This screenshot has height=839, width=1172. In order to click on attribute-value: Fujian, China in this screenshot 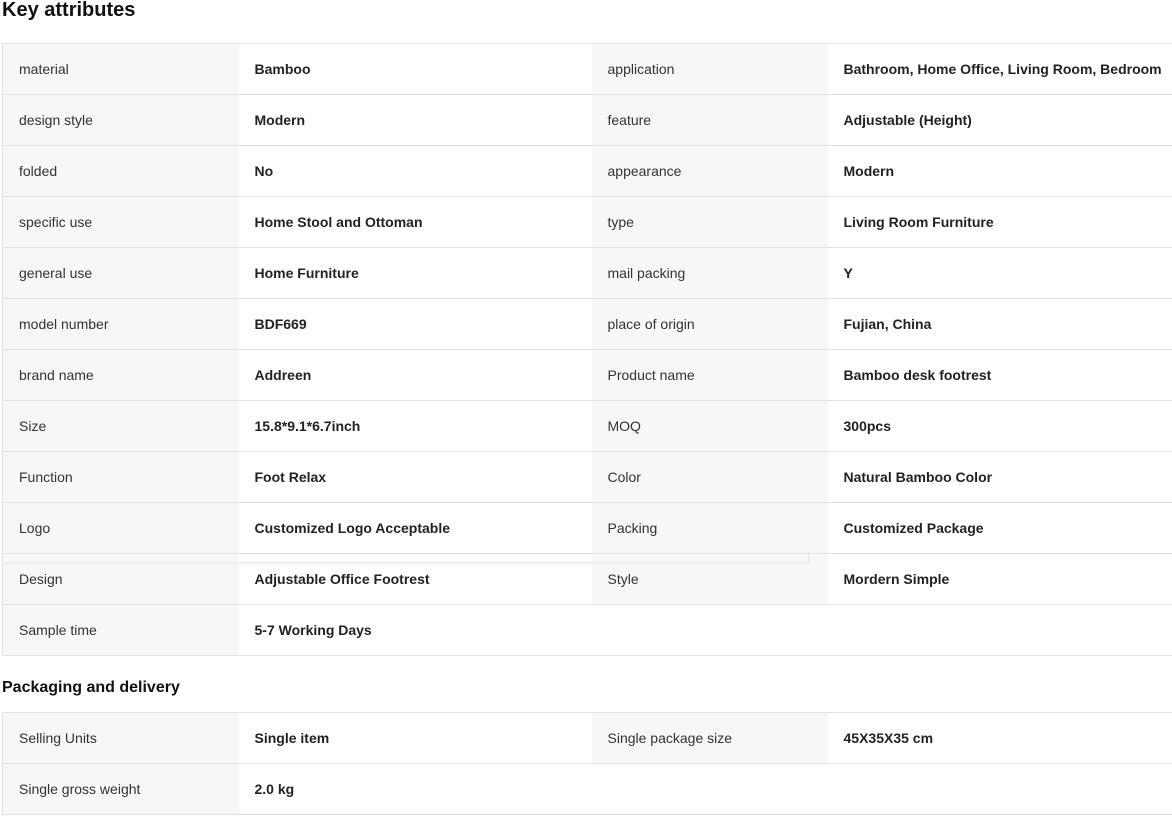, I will do `click(999, 324)`.